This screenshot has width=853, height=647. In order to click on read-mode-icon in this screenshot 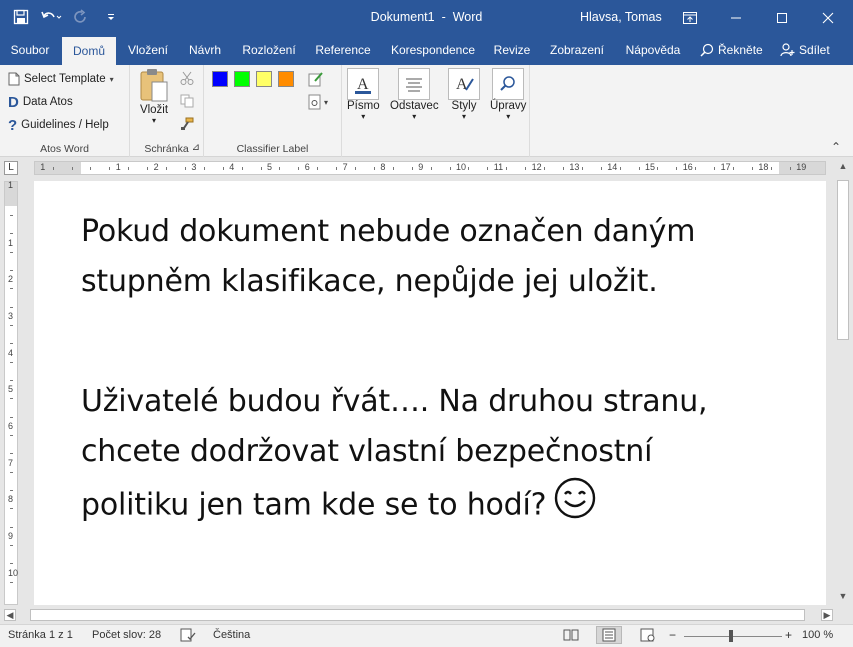, I will do `click(571, 636)`.